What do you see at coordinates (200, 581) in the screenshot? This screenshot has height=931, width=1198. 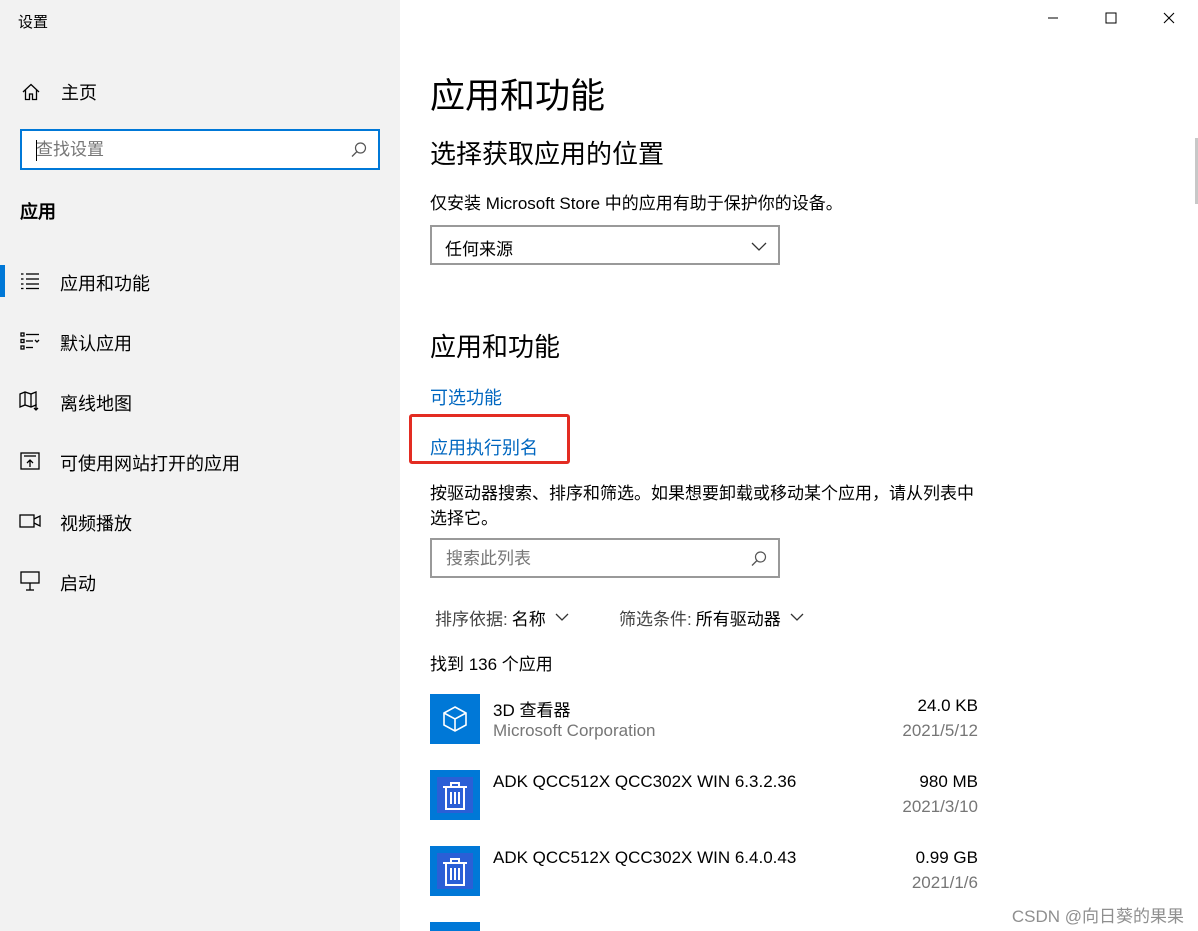 I see `sidebar-item-startup: 启动` at bounding box center [200, 581].